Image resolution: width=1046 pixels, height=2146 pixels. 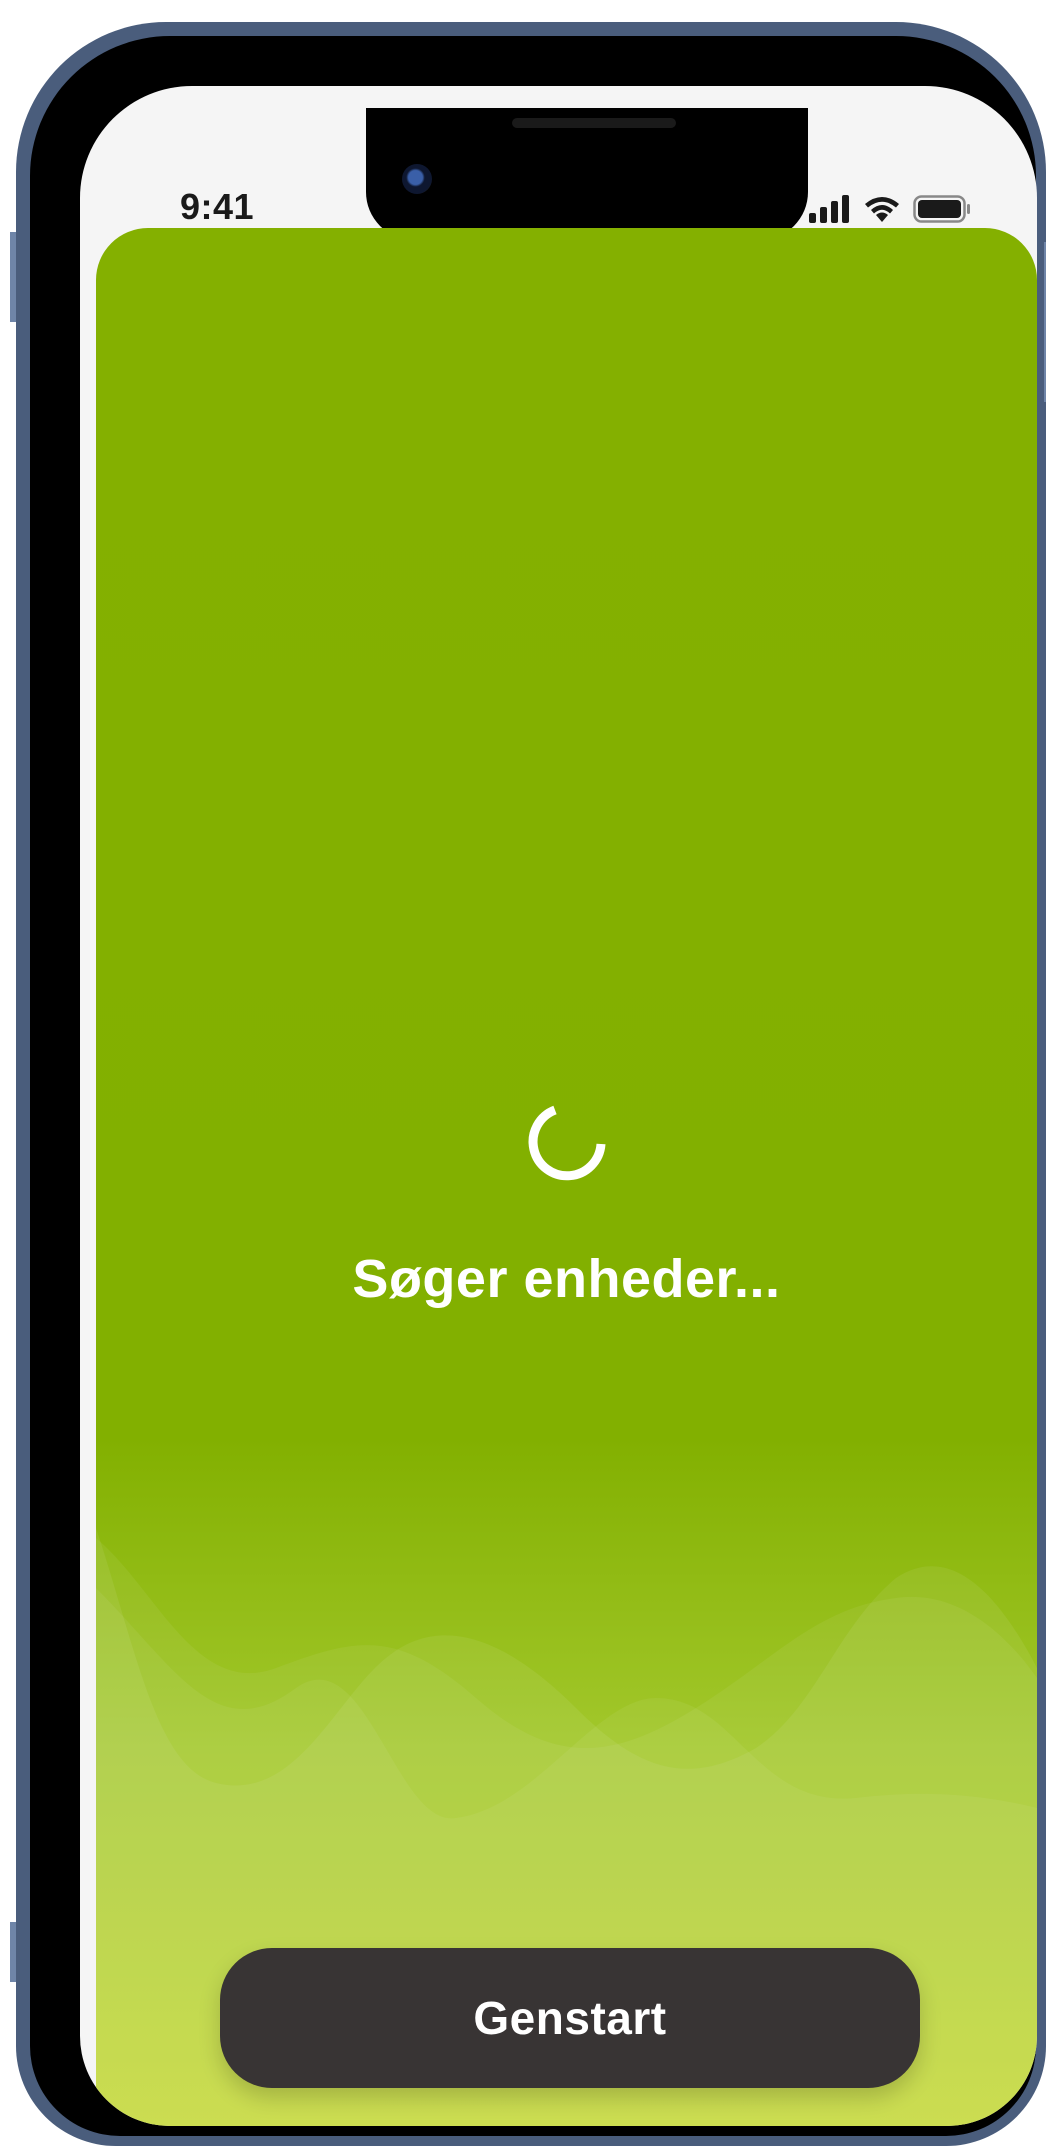 I want to click on wifi-icon, so click(x=882, y=209).